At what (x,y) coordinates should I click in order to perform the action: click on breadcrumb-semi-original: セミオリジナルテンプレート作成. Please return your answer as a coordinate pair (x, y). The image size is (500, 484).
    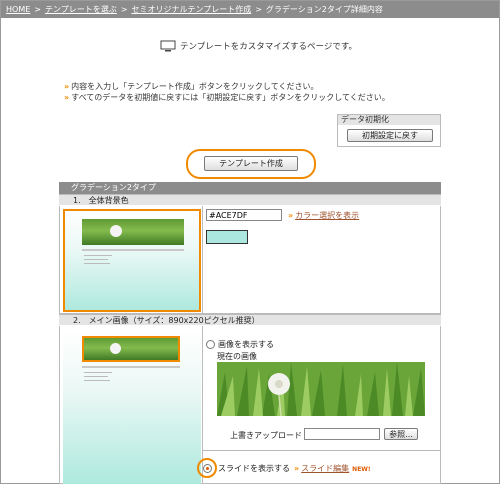
    Looking at the image, I should click on (191, 9).